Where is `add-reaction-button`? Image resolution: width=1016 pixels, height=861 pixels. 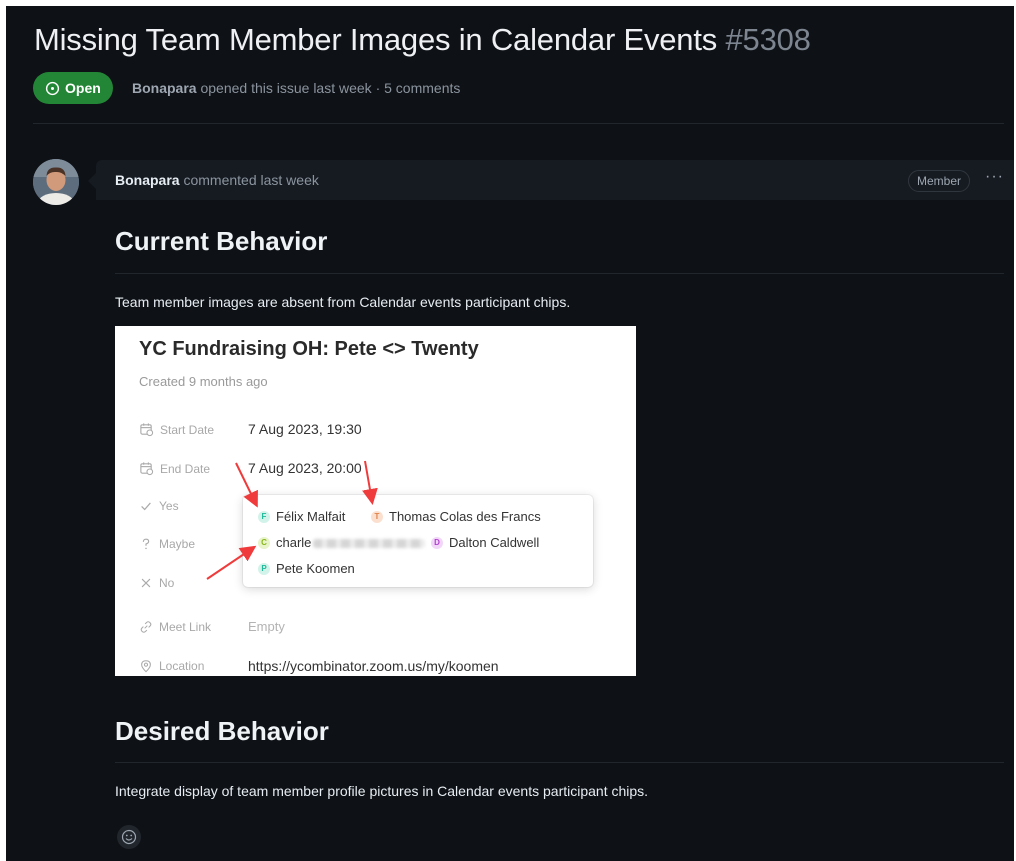
add-reaction-button is located at coordinates (129, 837).